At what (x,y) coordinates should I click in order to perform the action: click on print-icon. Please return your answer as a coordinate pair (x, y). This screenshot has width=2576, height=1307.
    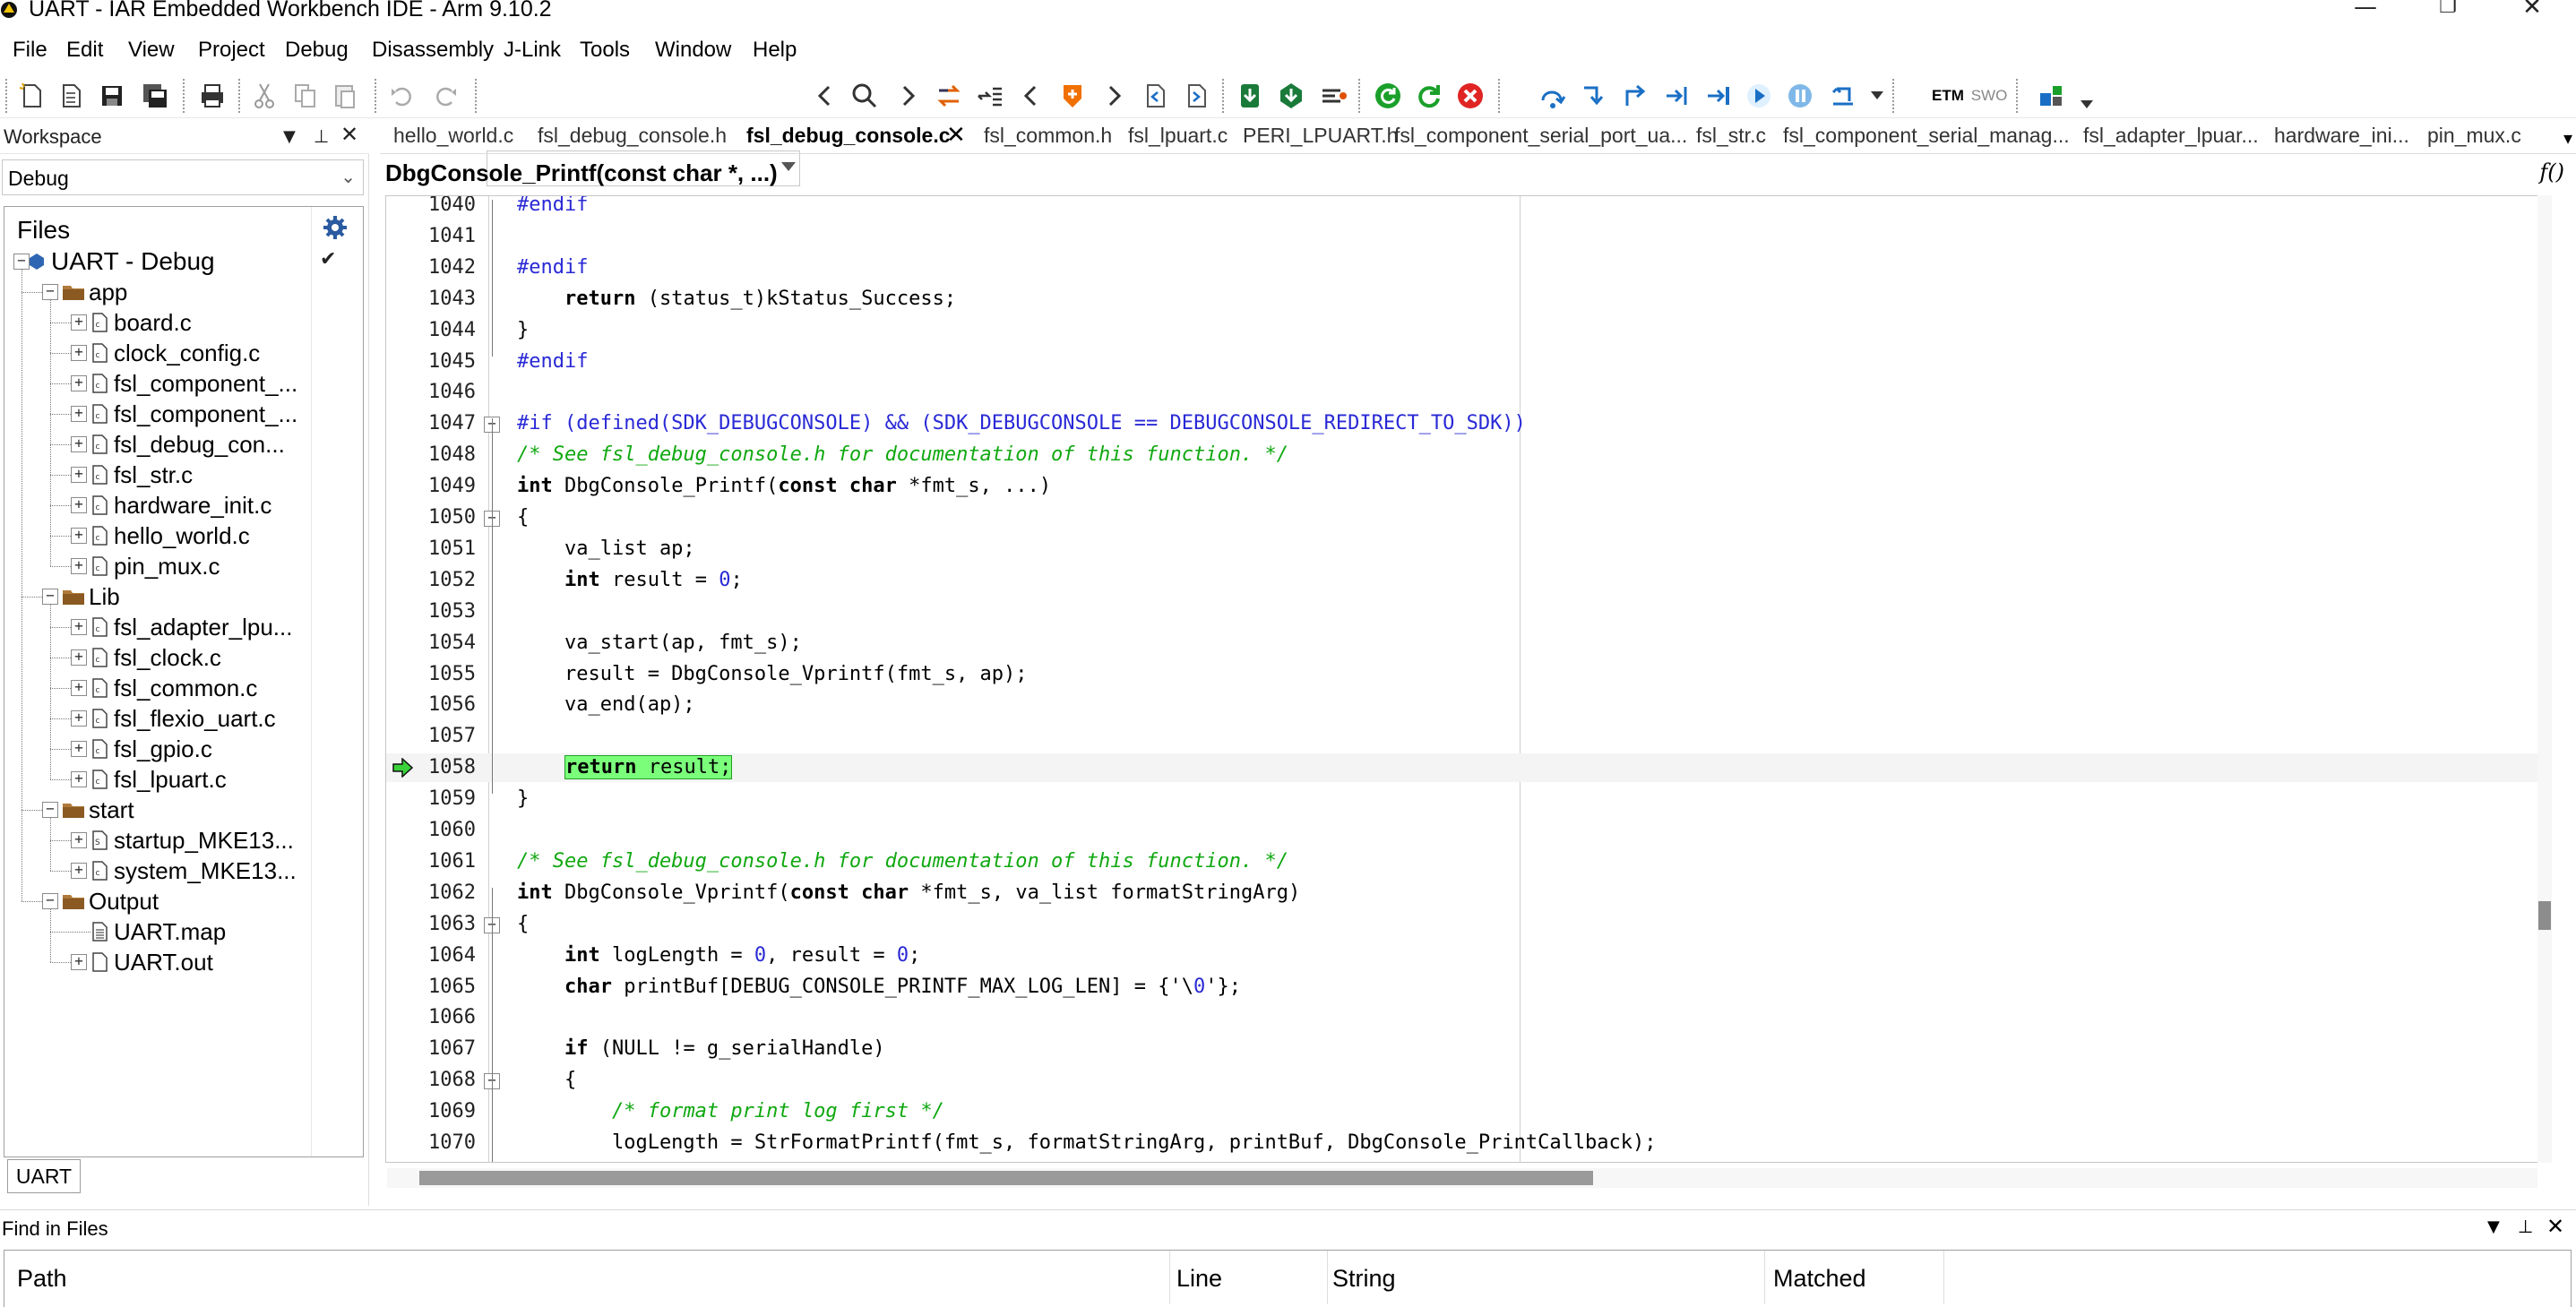
    Looking at the image, I should click on (212, 96).